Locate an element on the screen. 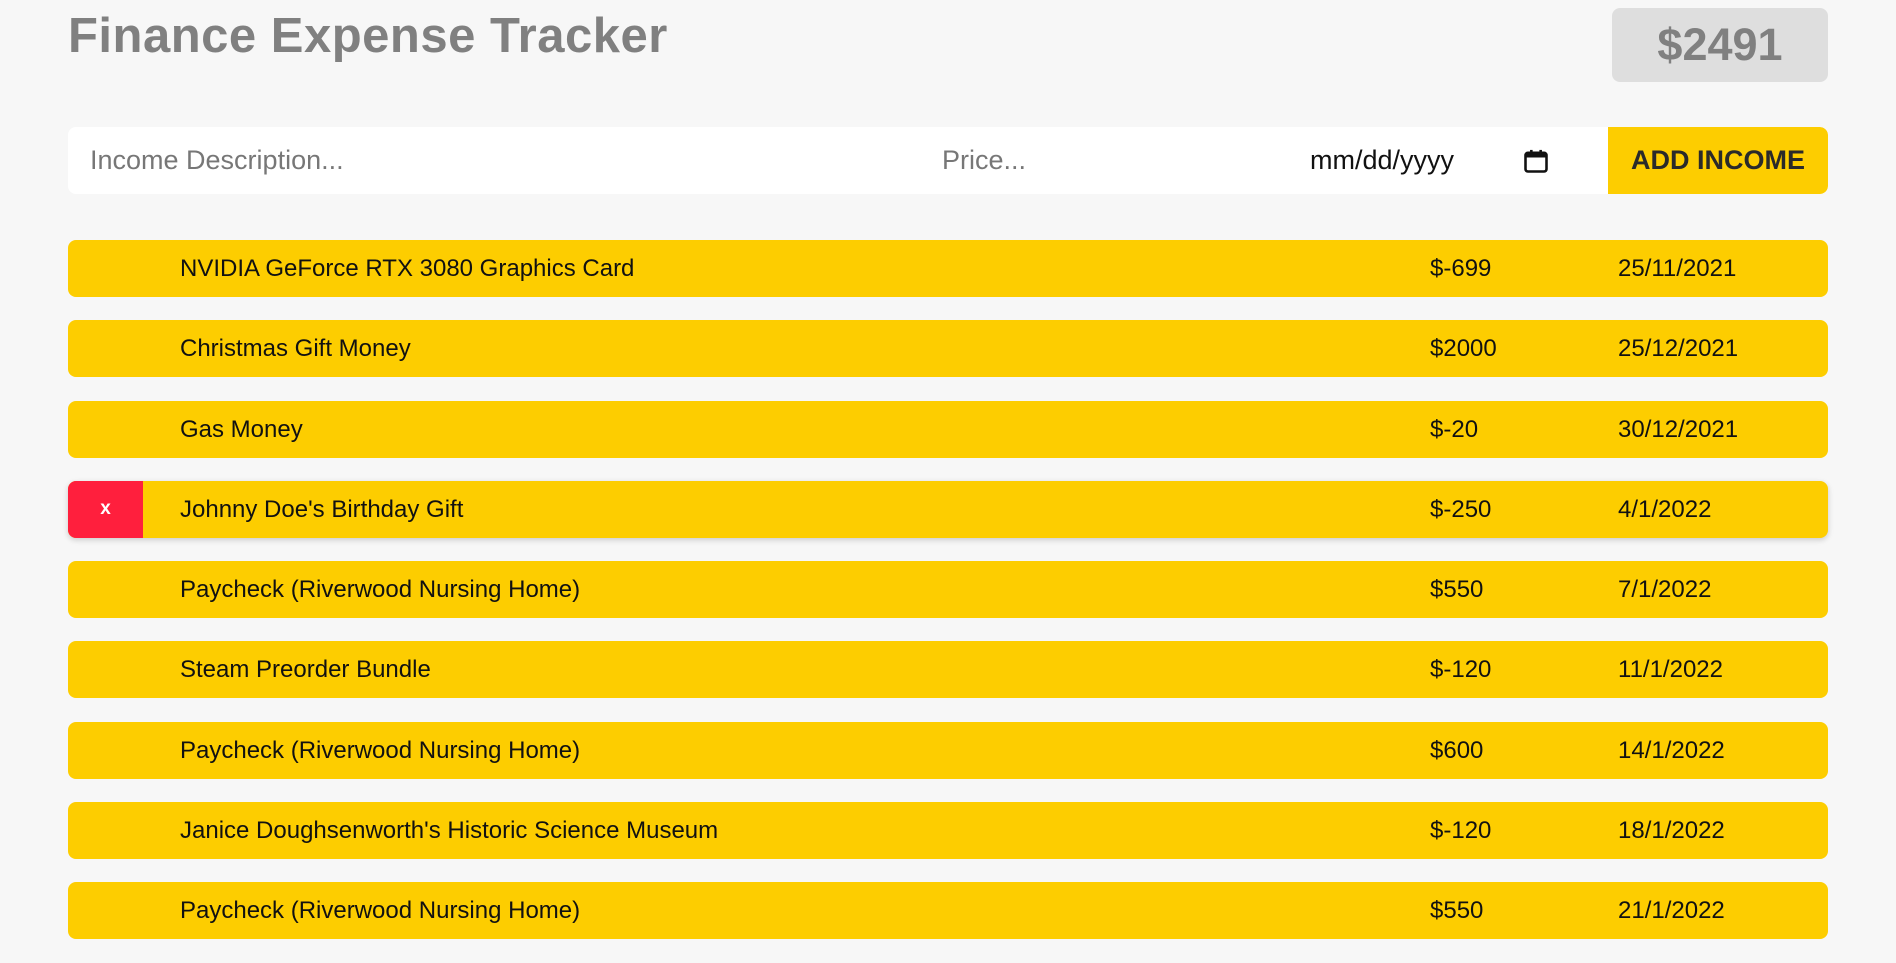  list-item: x Johnny Doe's Birthday Gift $-250 4/1/2022 is located at coordinates (948, 509).